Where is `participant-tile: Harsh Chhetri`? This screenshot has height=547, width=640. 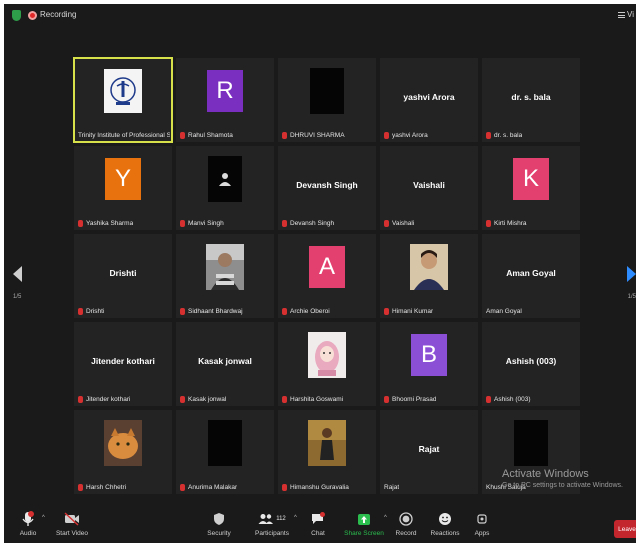 participant-tile: Harsh Chhetri is located at coordinates (123, 452).